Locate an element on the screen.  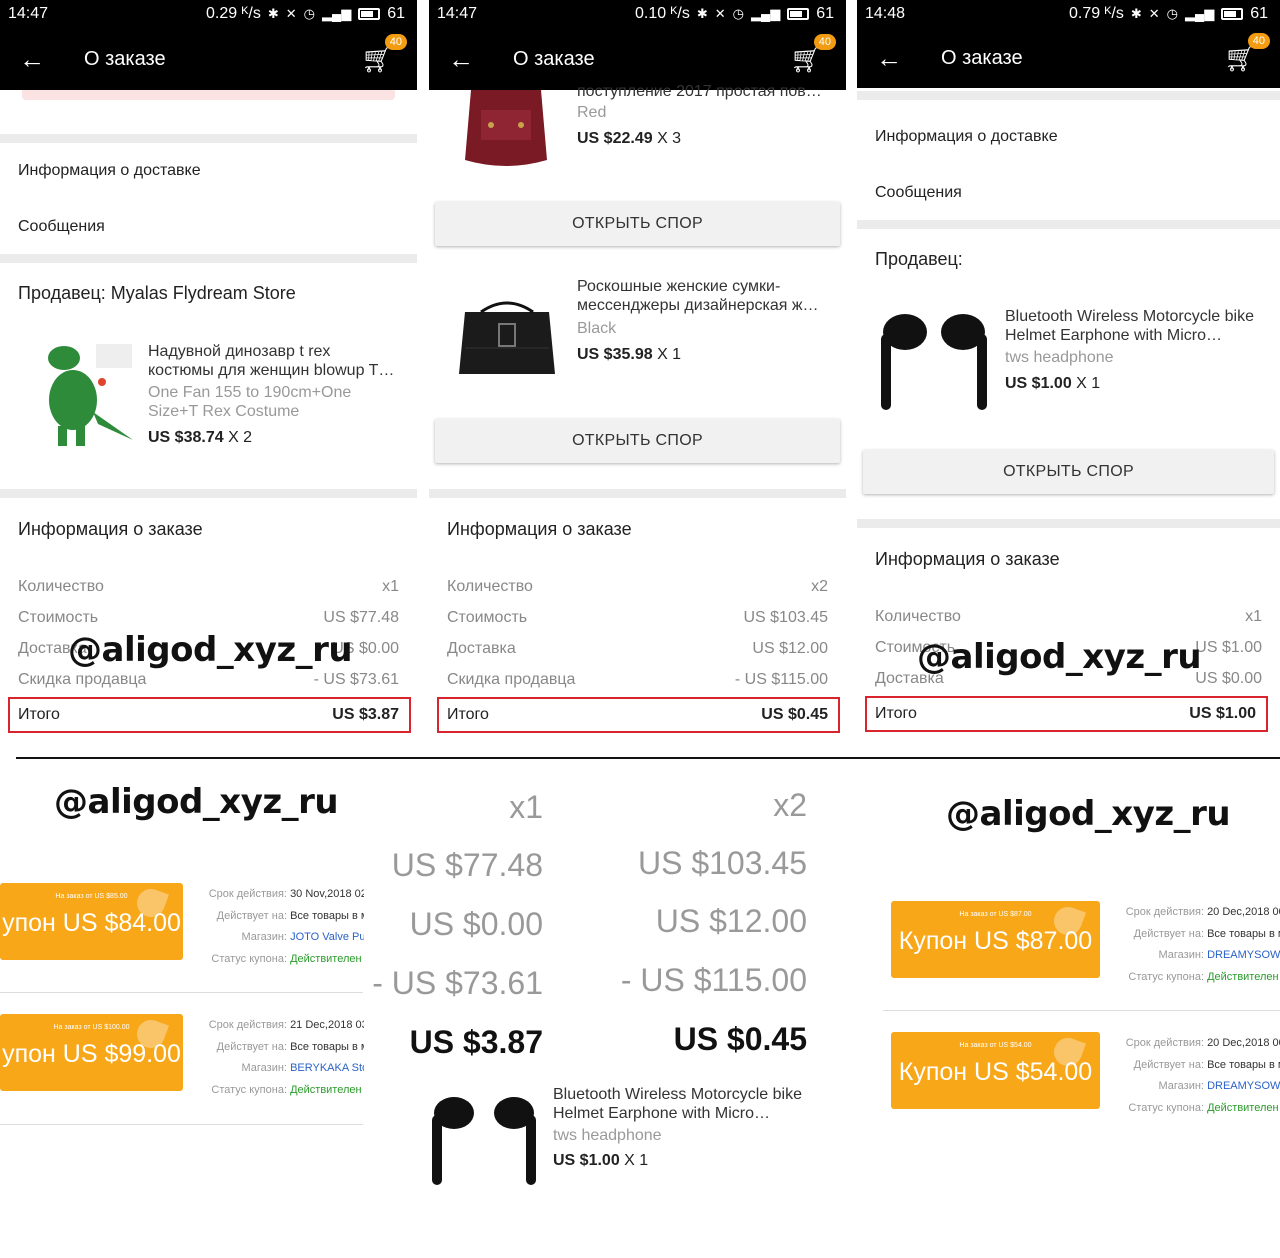
seller-discount-value: - US $115.00 is located at coordinates (781, 679).